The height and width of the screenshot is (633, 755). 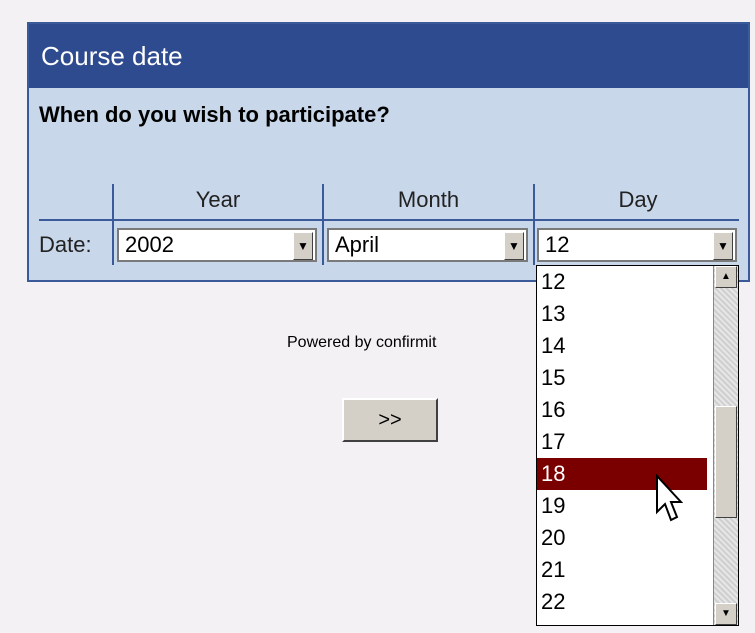 I want to click on dropdown-scrollbar: ▲ ▼, so click(x=725, y=445).